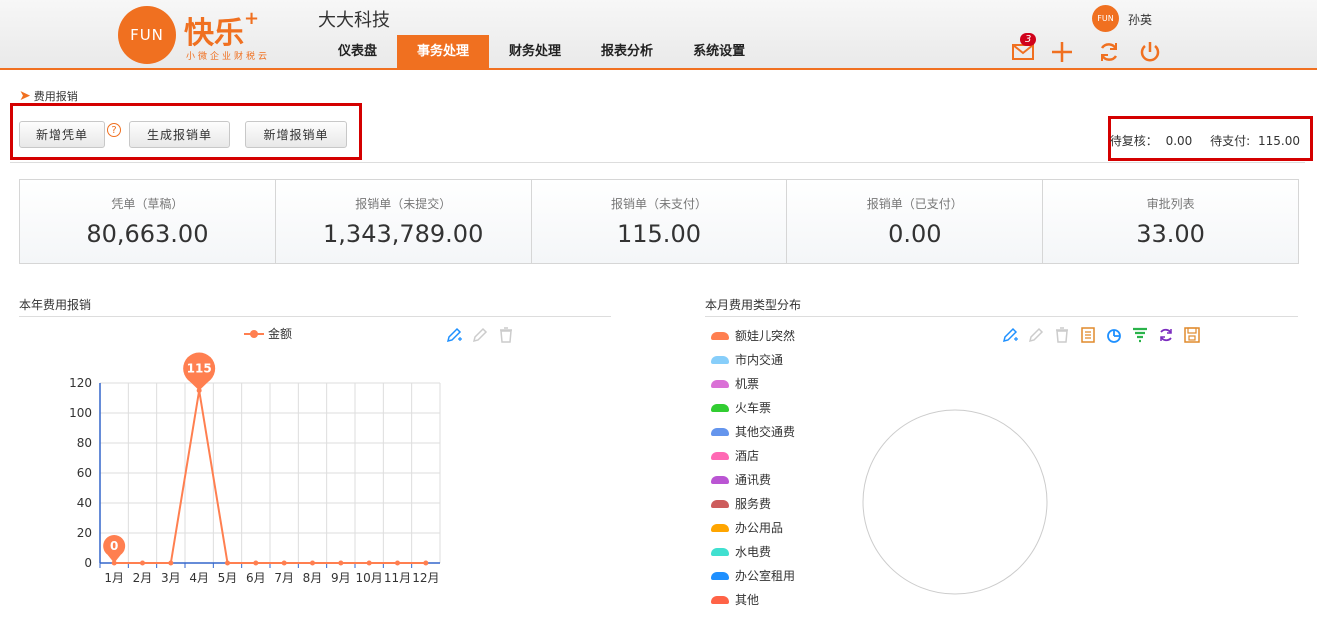  I want to click on logo-subtitle: 小微企业财税云, so click(228, 57).